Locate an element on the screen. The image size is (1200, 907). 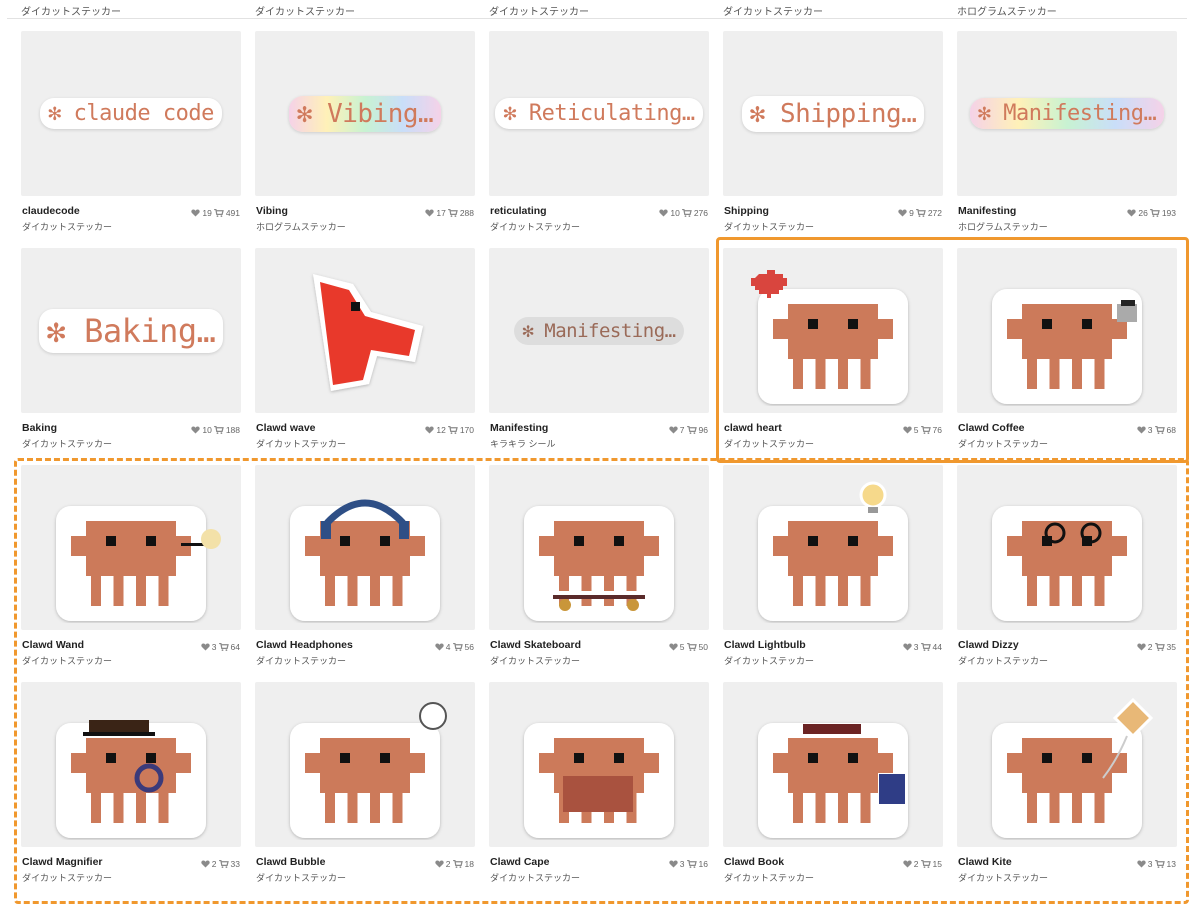
product-name: Clawd Headphones is located at coordinates (304, 645).